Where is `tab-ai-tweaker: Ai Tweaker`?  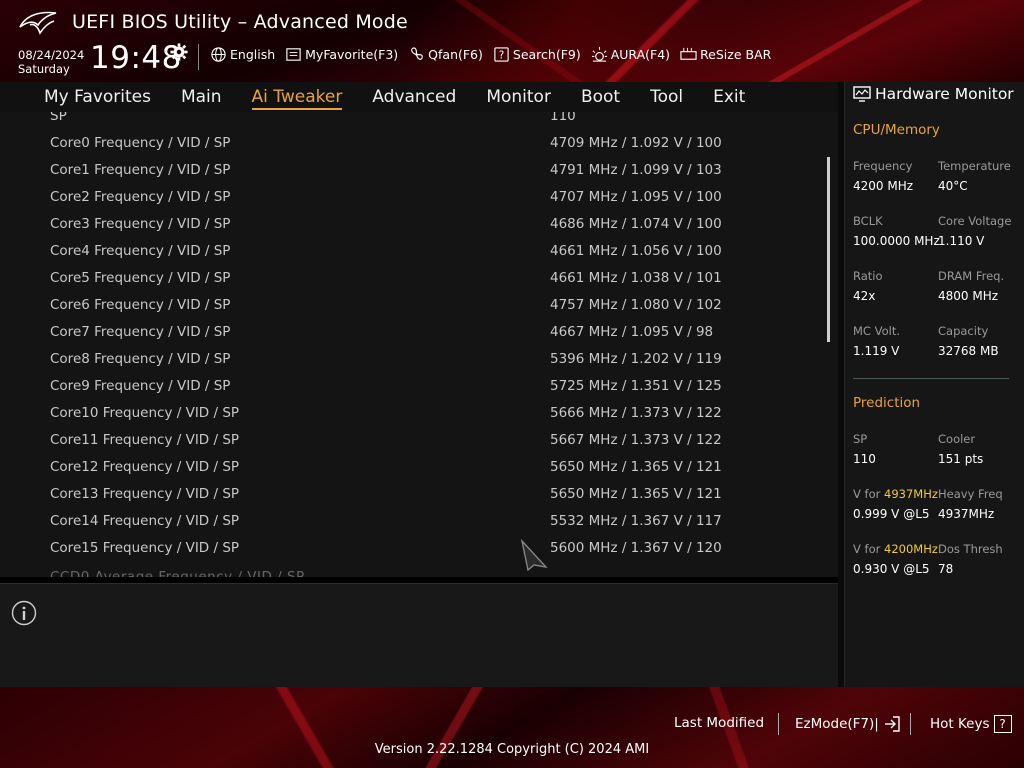
tab-ai-tweaker: Ai Tweaker is located at coordinates (296, 98).